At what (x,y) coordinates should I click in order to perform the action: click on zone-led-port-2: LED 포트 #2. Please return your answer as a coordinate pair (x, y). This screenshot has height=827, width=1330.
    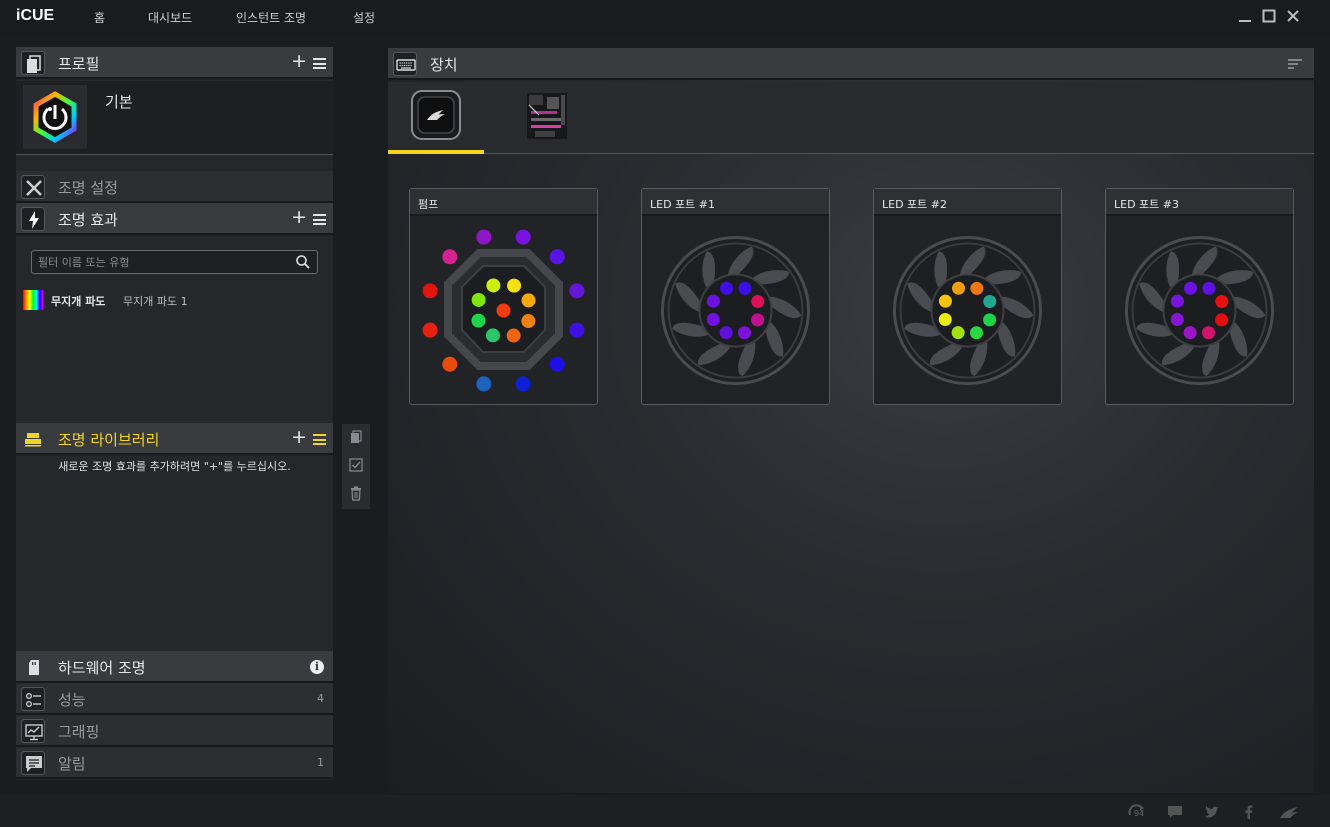
    Looking at the image, I should click on (967, 296).